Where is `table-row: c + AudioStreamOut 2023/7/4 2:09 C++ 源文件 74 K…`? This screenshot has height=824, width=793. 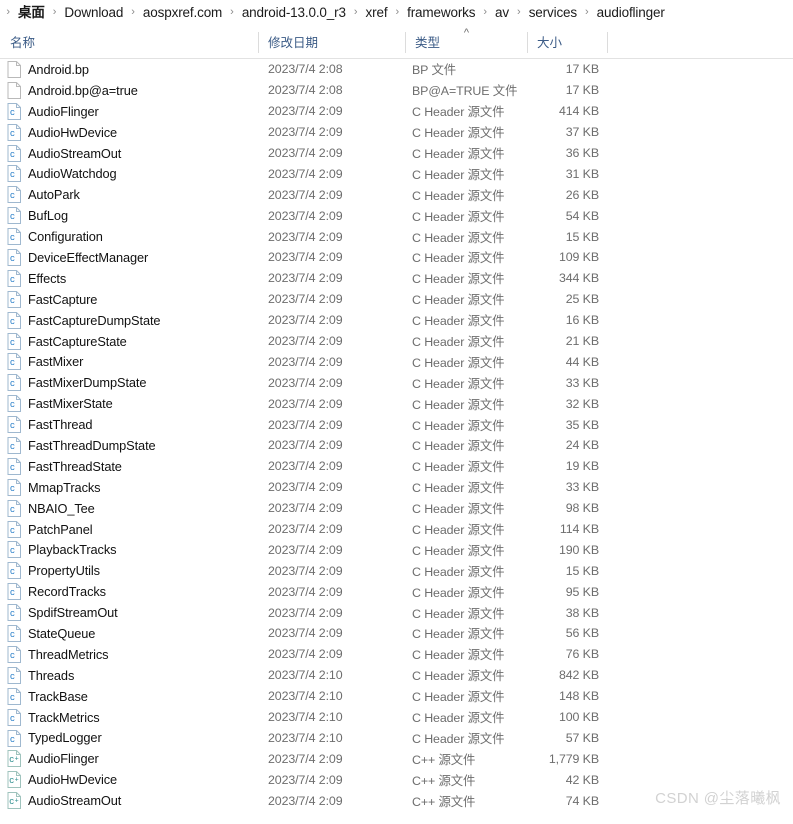
table-row: c + AudioStreamOut 2023/7/4 2:09 C++ 源文件 74 K… is located at coordinates (396, 800).